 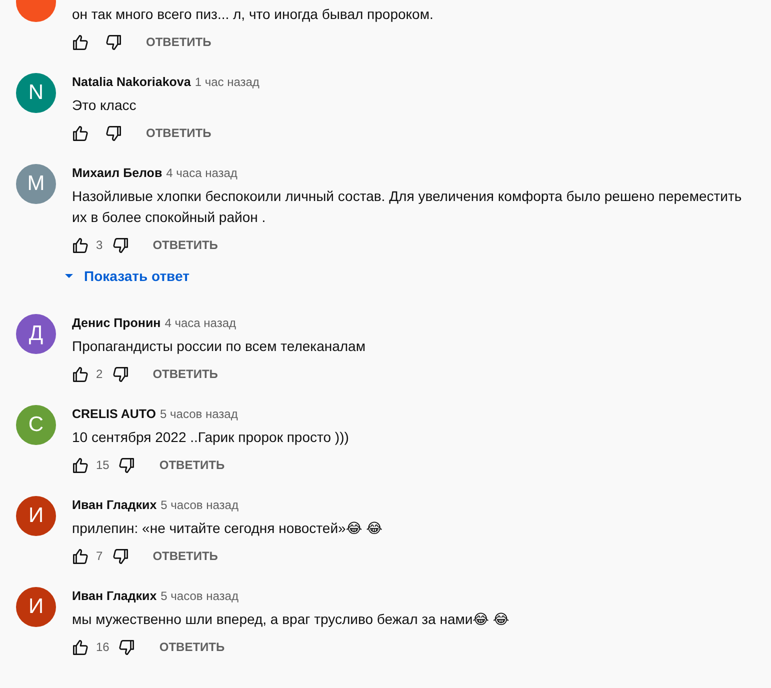 I want to click on like-count: 15, so click(x=103, y=465).